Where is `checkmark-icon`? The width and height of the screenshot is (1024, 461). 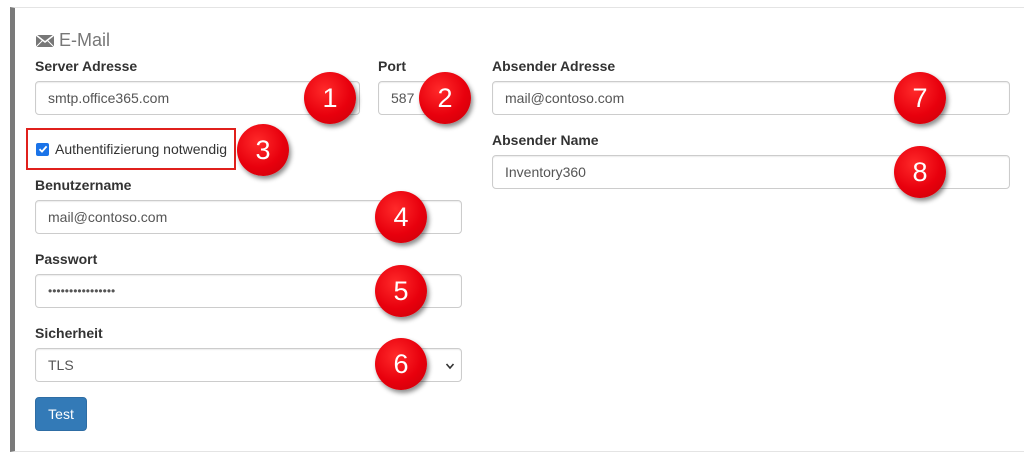
checkmark-icon is located at coordinates (42, 149).